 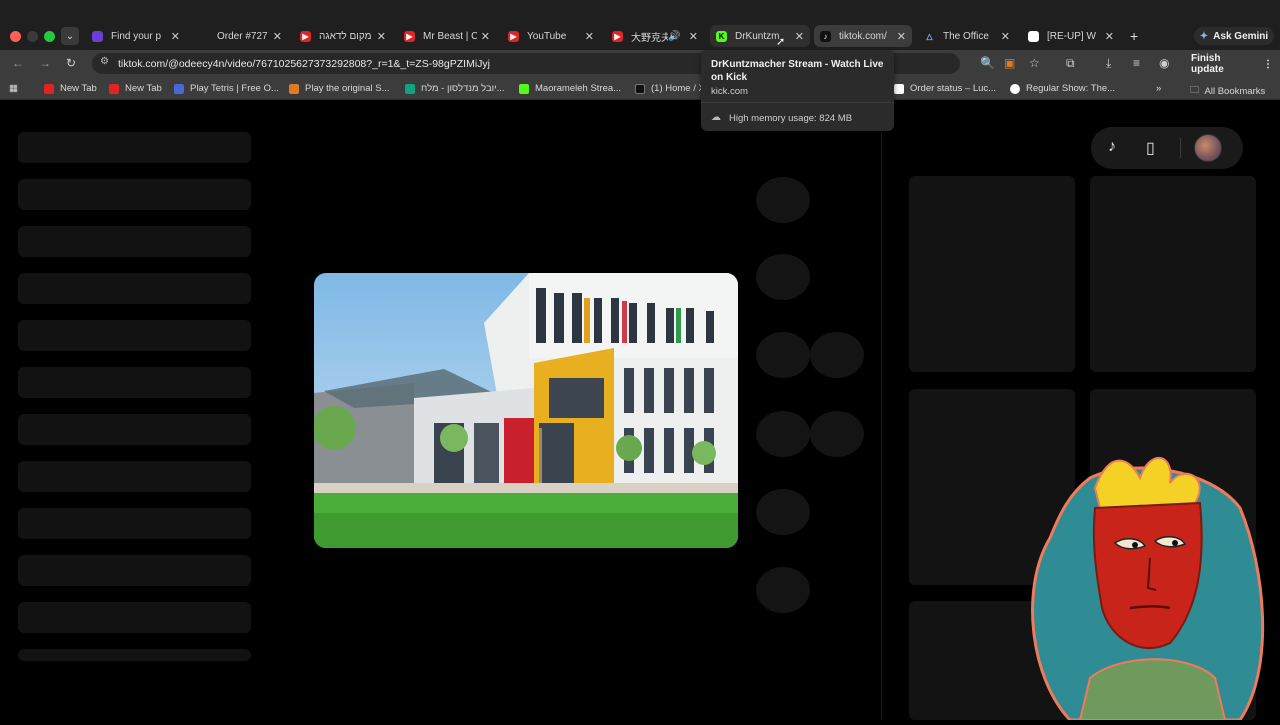 What do you see at coordinates (1134, 36) in the screenshot?
I see `new-tab-button: +` at bounding box center [1134, 36].